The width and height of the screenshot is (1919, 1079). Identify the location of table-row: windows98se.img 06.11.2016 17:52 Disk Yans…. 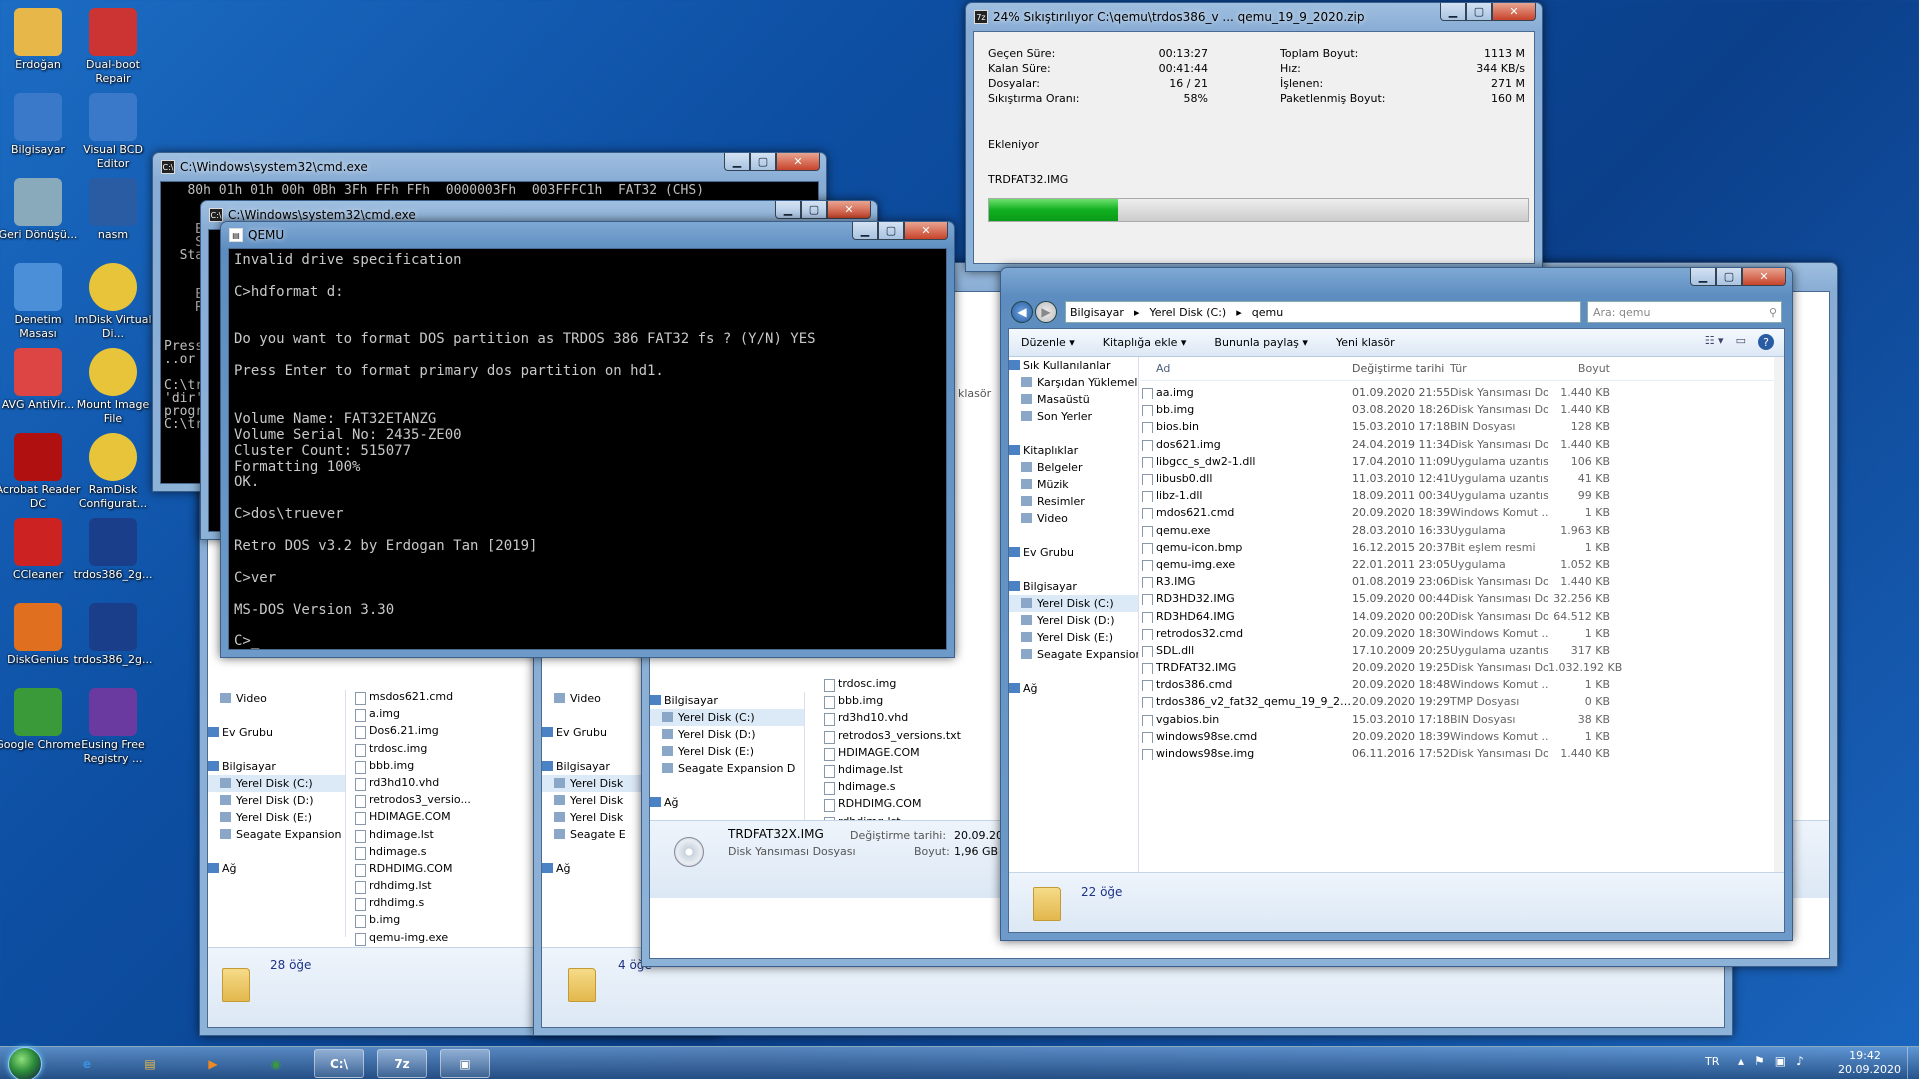
(1459, 753).